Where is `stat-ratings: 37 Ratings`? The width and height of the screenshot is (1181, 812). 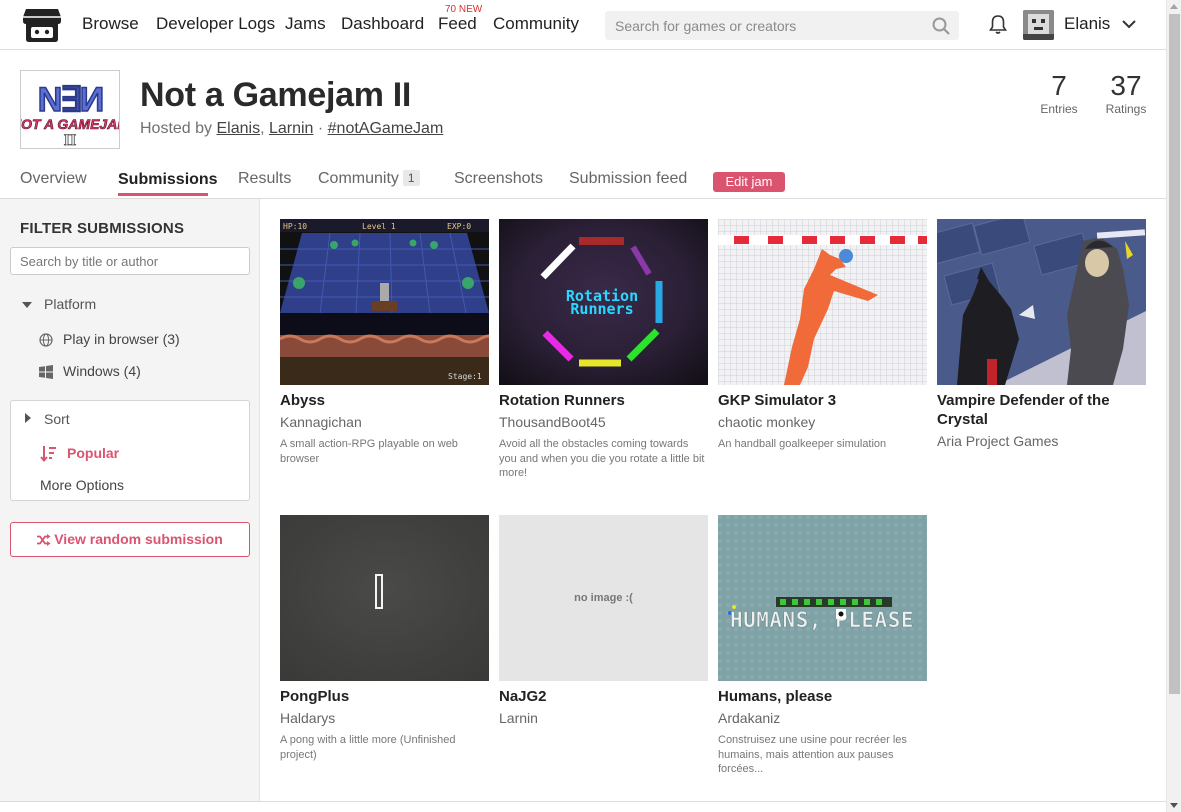 stat-ratings: 37 Ratings is located at coordinates (1126, 93).